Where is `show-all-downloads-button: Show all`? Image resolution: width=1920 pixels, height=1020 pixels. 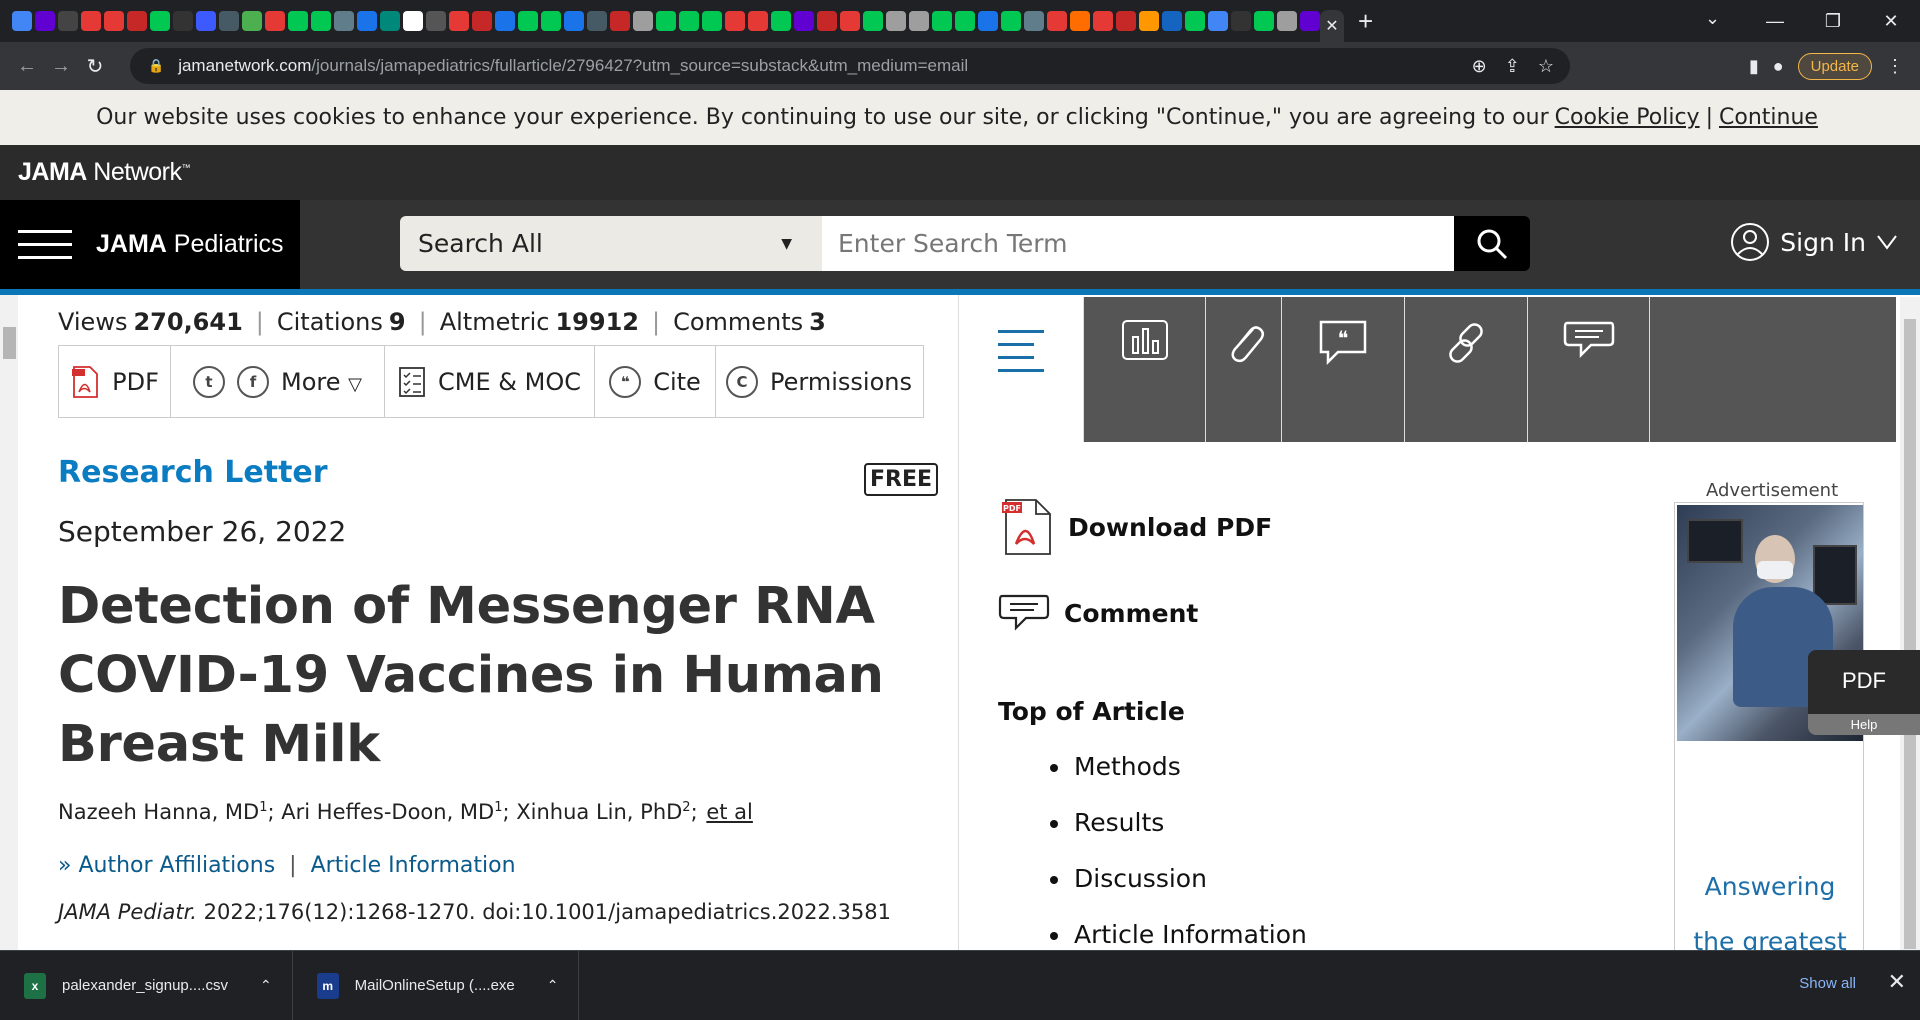 show-all-downloads-button: Show all is located at coordinates (1827, 983).